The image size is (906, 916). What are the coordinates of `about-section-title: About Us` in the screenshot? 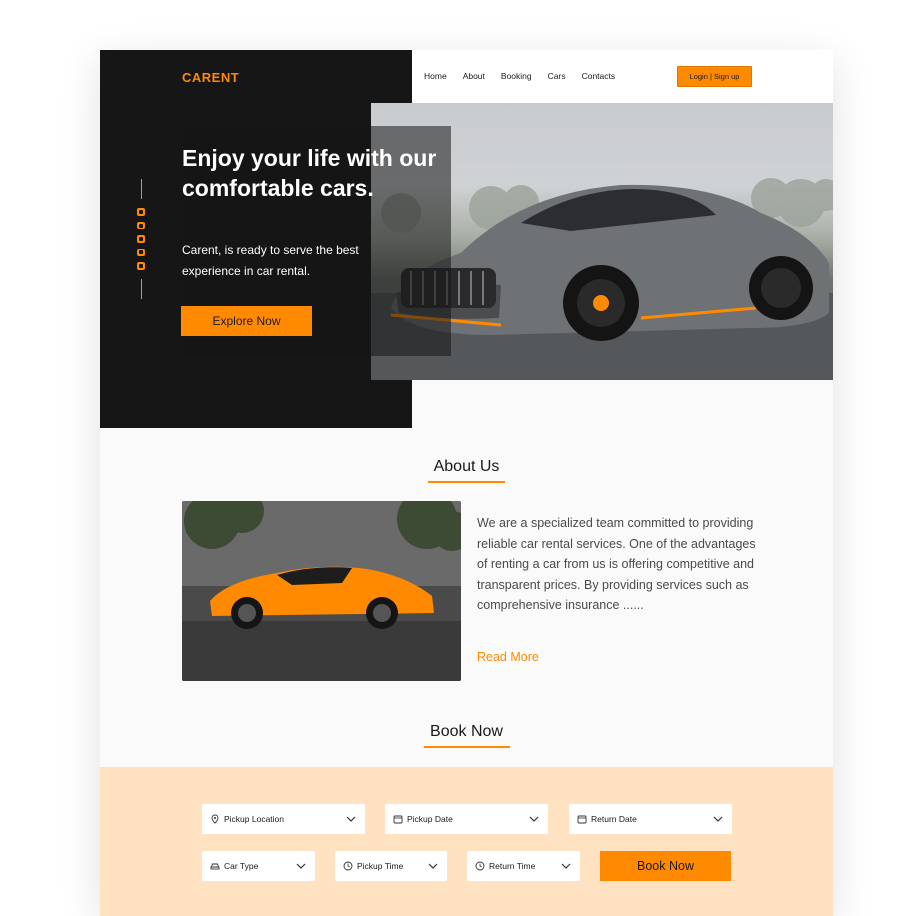 It's located at (466, 470).